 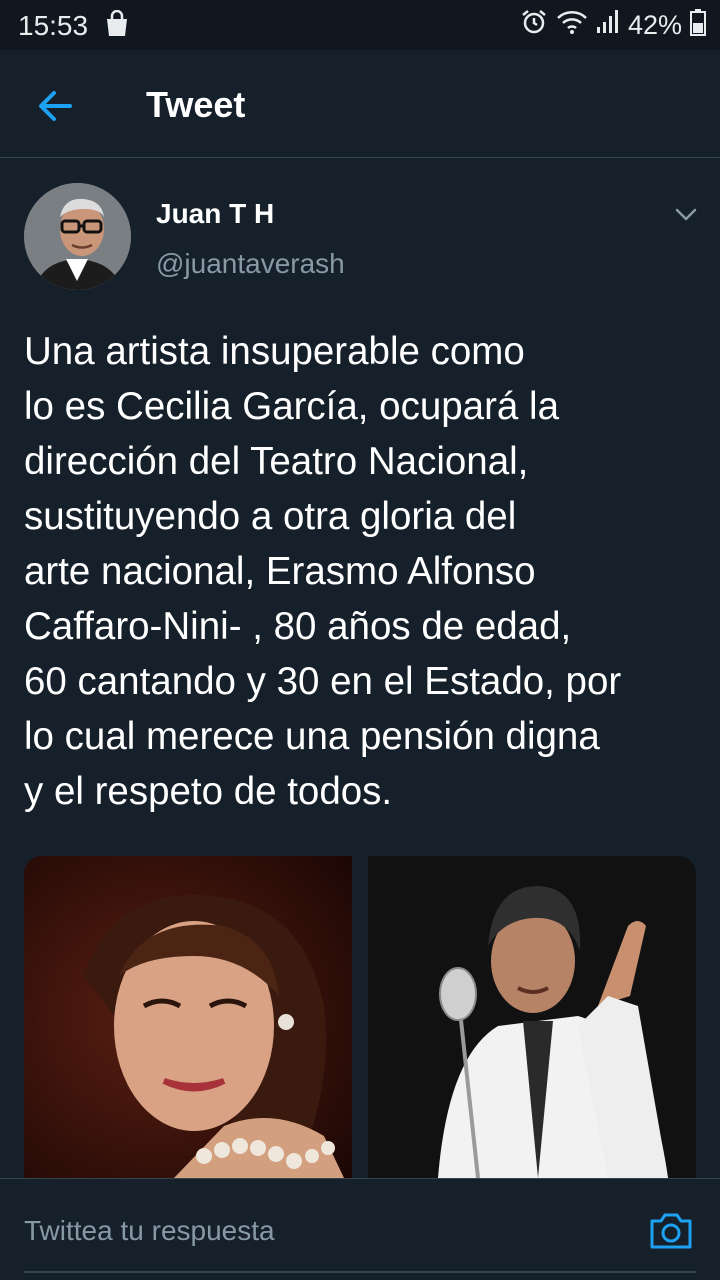 I want to click on top-app-bar: Tweet, so click(x=360, y=104).